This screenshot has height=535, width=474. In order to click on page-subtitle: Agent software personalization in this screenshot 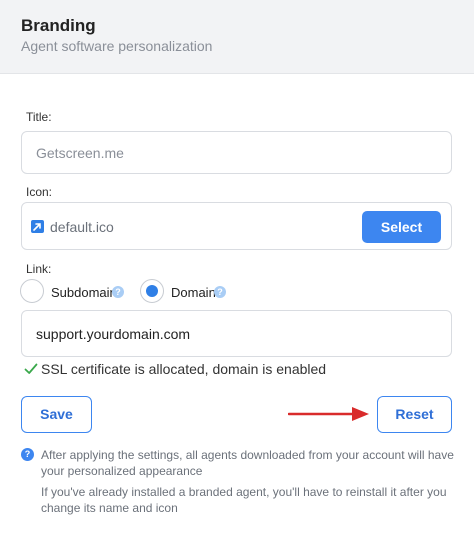, I will do `click(117, 46)`.